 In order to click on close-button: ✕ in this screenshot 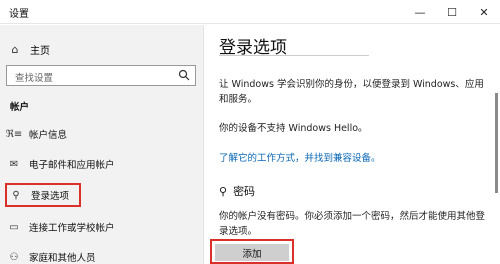, I will do `click(484, 12)`.